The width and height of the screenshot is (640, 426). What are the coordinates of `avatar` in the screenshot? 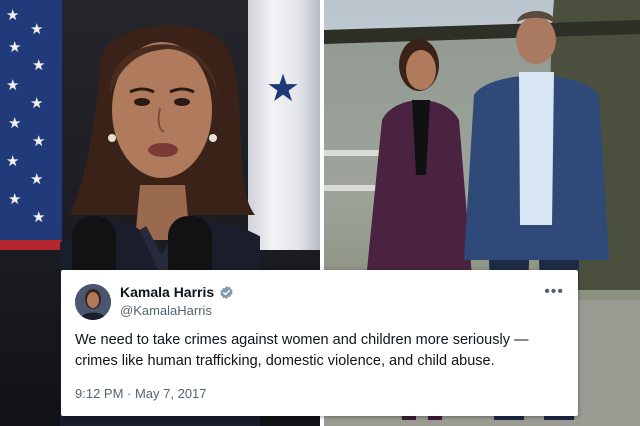 It's located at (93, 302).